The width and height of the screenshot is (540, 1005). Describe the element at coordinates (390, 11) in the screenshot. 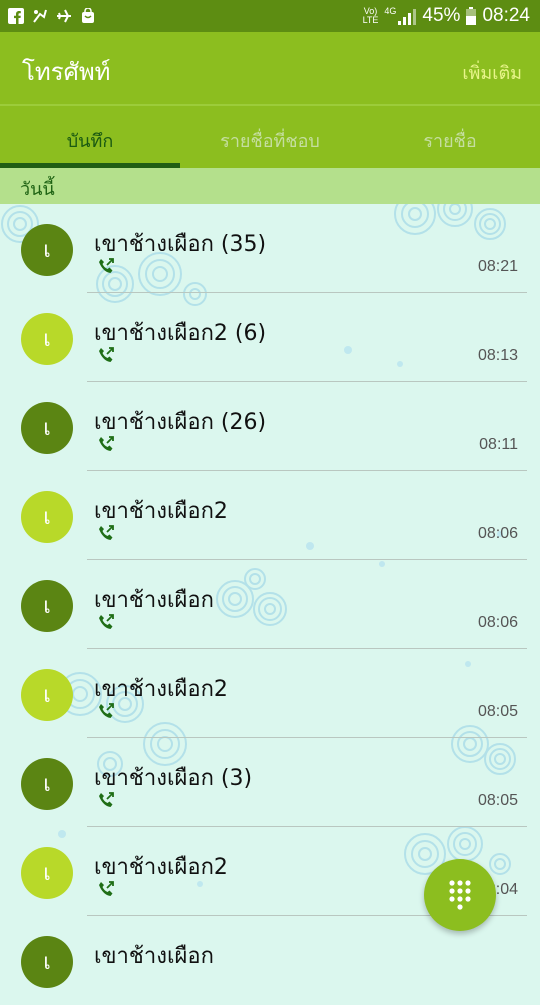

I see `network-type: 4G` at that location.